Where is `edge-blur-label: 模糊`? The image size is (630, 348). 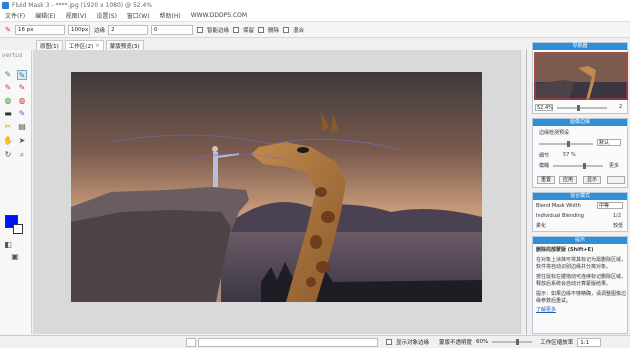
edge-blur-label: 模糊 is located at coordinates (544, 166).